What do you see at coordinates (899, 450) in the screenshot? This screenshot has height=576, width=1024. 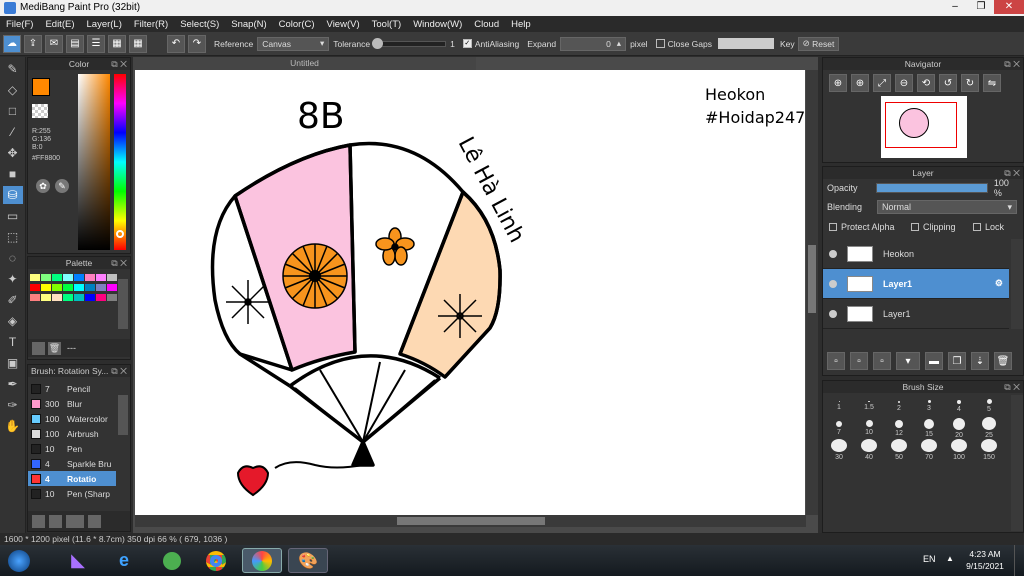 I see `brush-size-cell: 50` at bounding box center [899, 450].